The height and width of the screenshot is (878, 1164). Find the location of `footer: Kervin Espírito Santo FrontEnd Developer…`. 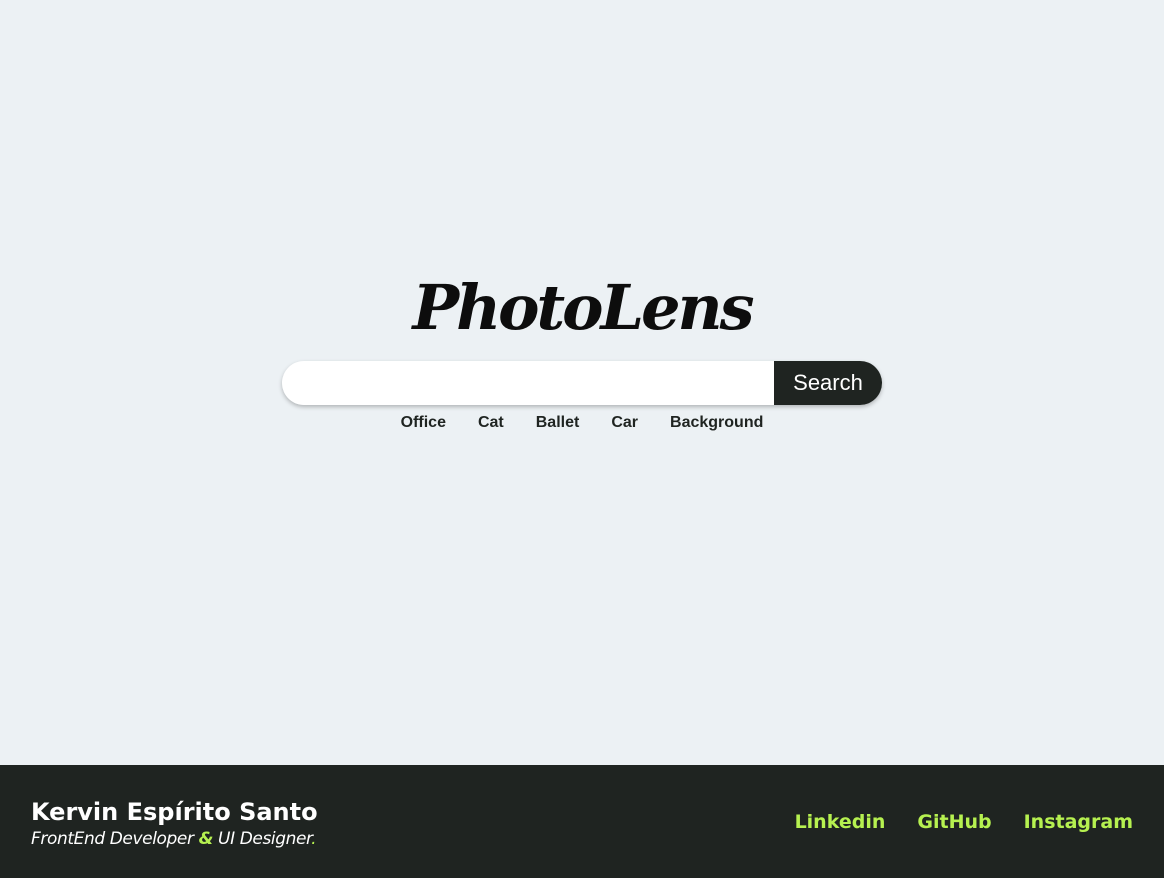

footer: Kervin Espírito Santo FrontEnd Developer… is located at coordinates (582, 821).